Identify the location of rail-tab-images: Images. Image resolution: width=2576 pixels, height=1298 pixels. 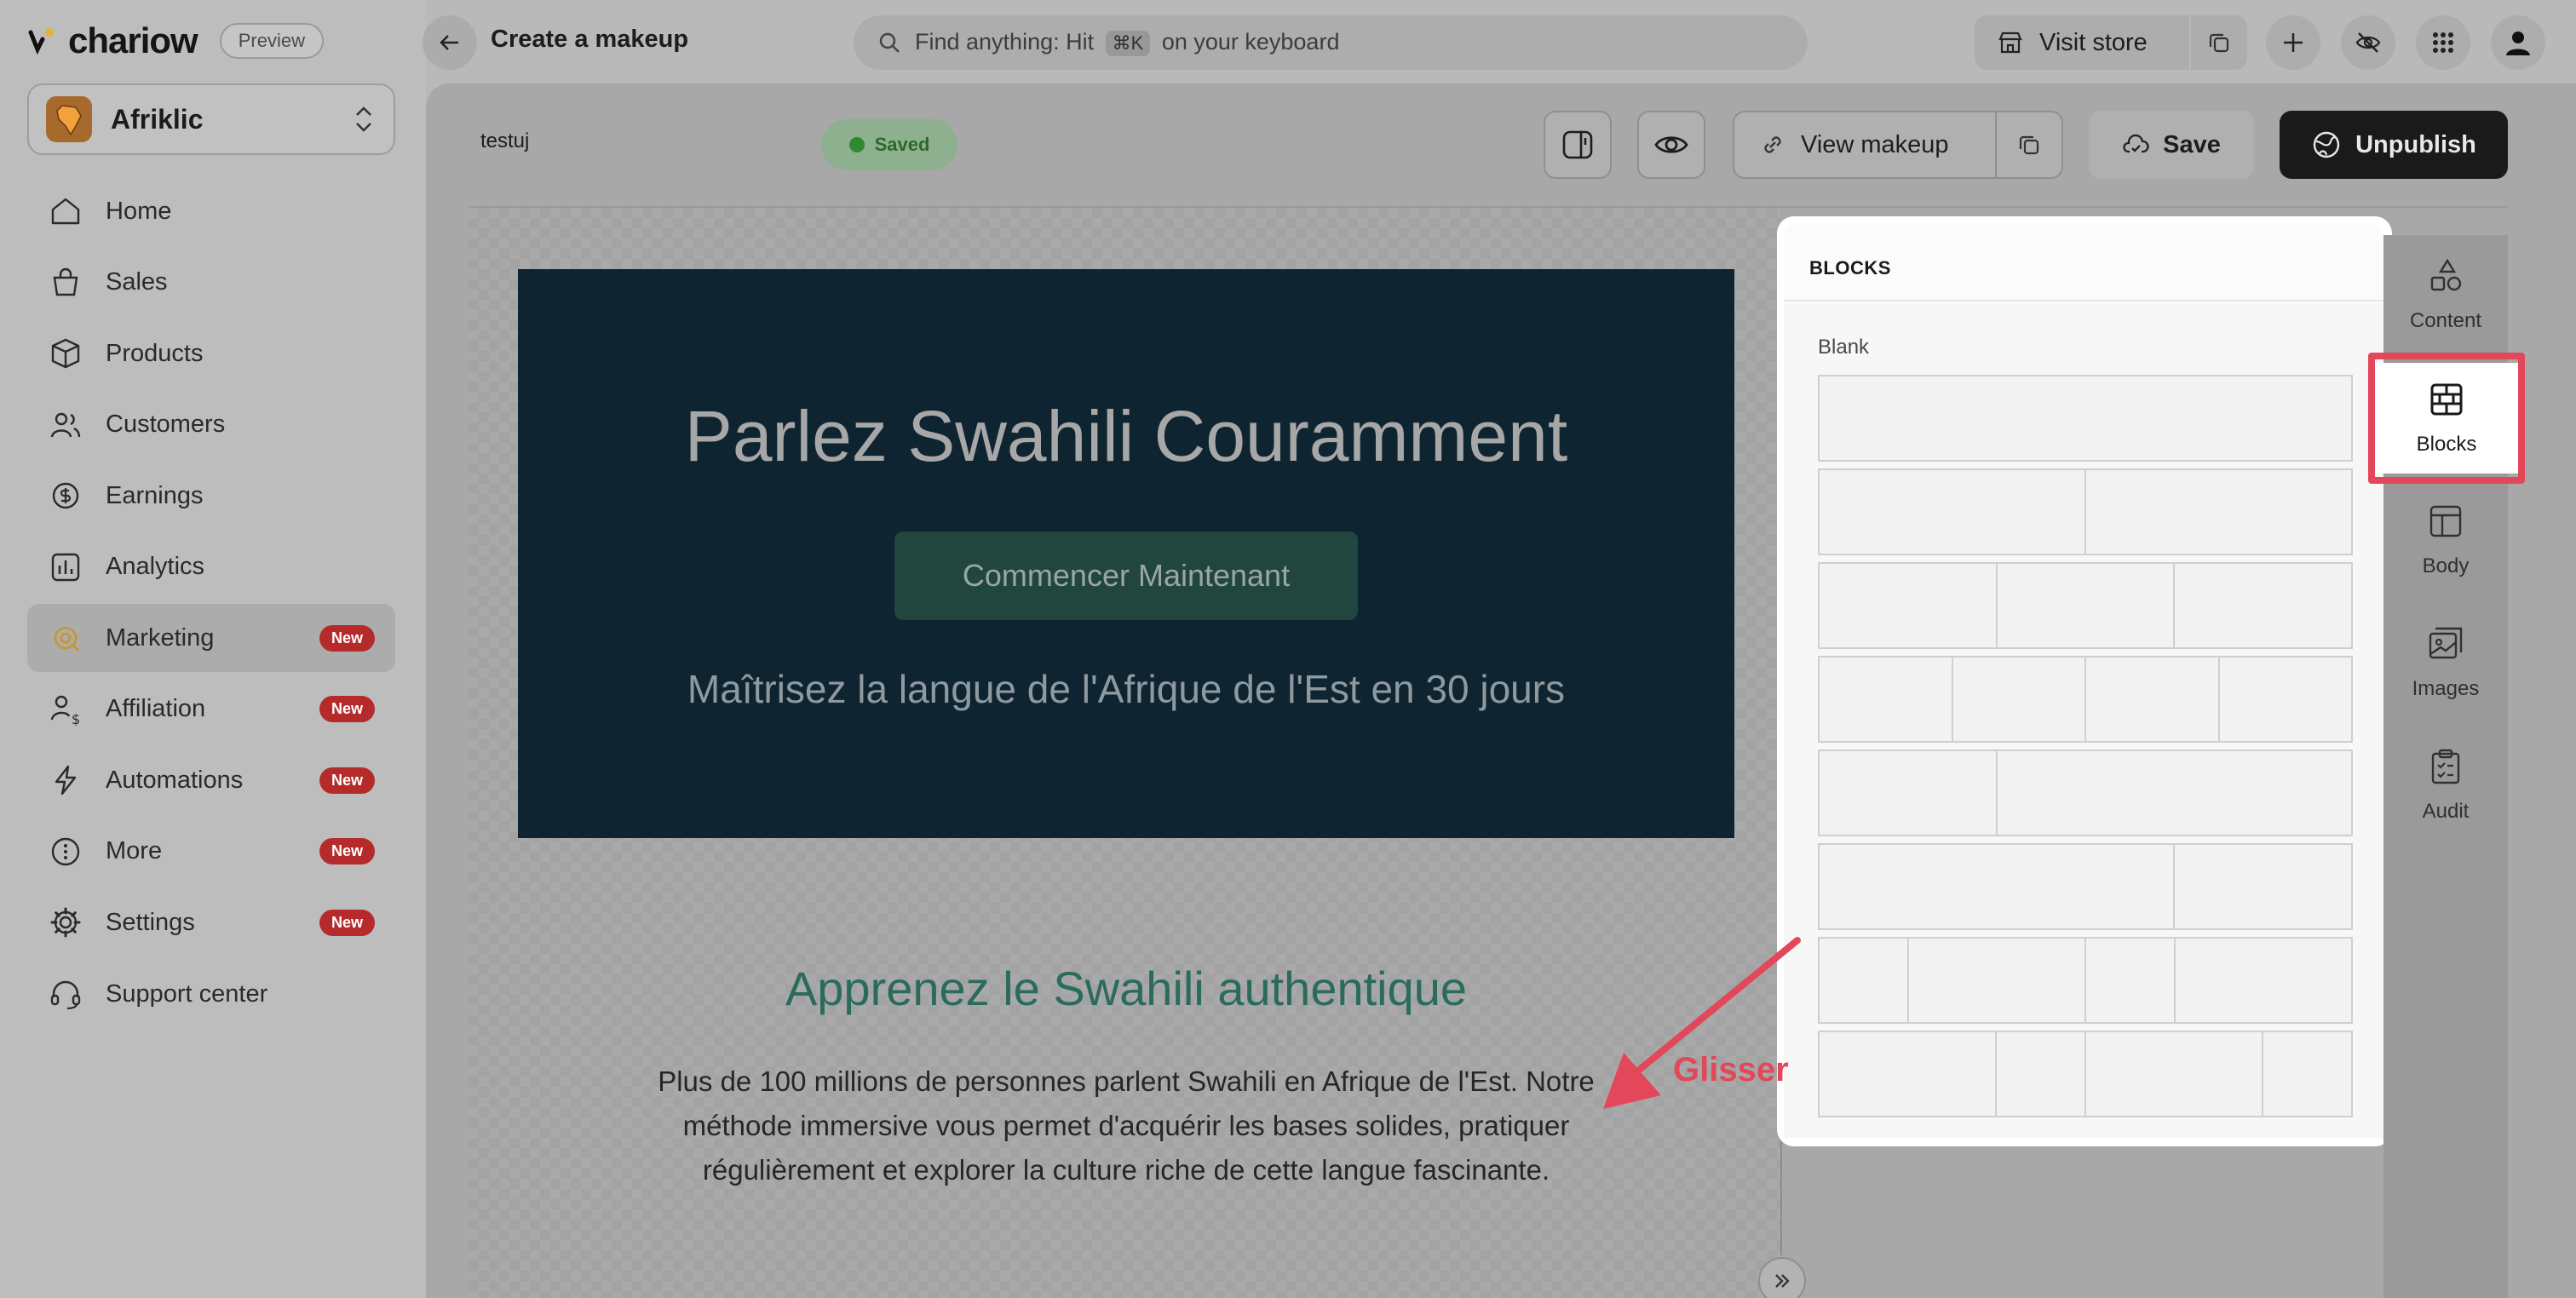
(2445, 663).